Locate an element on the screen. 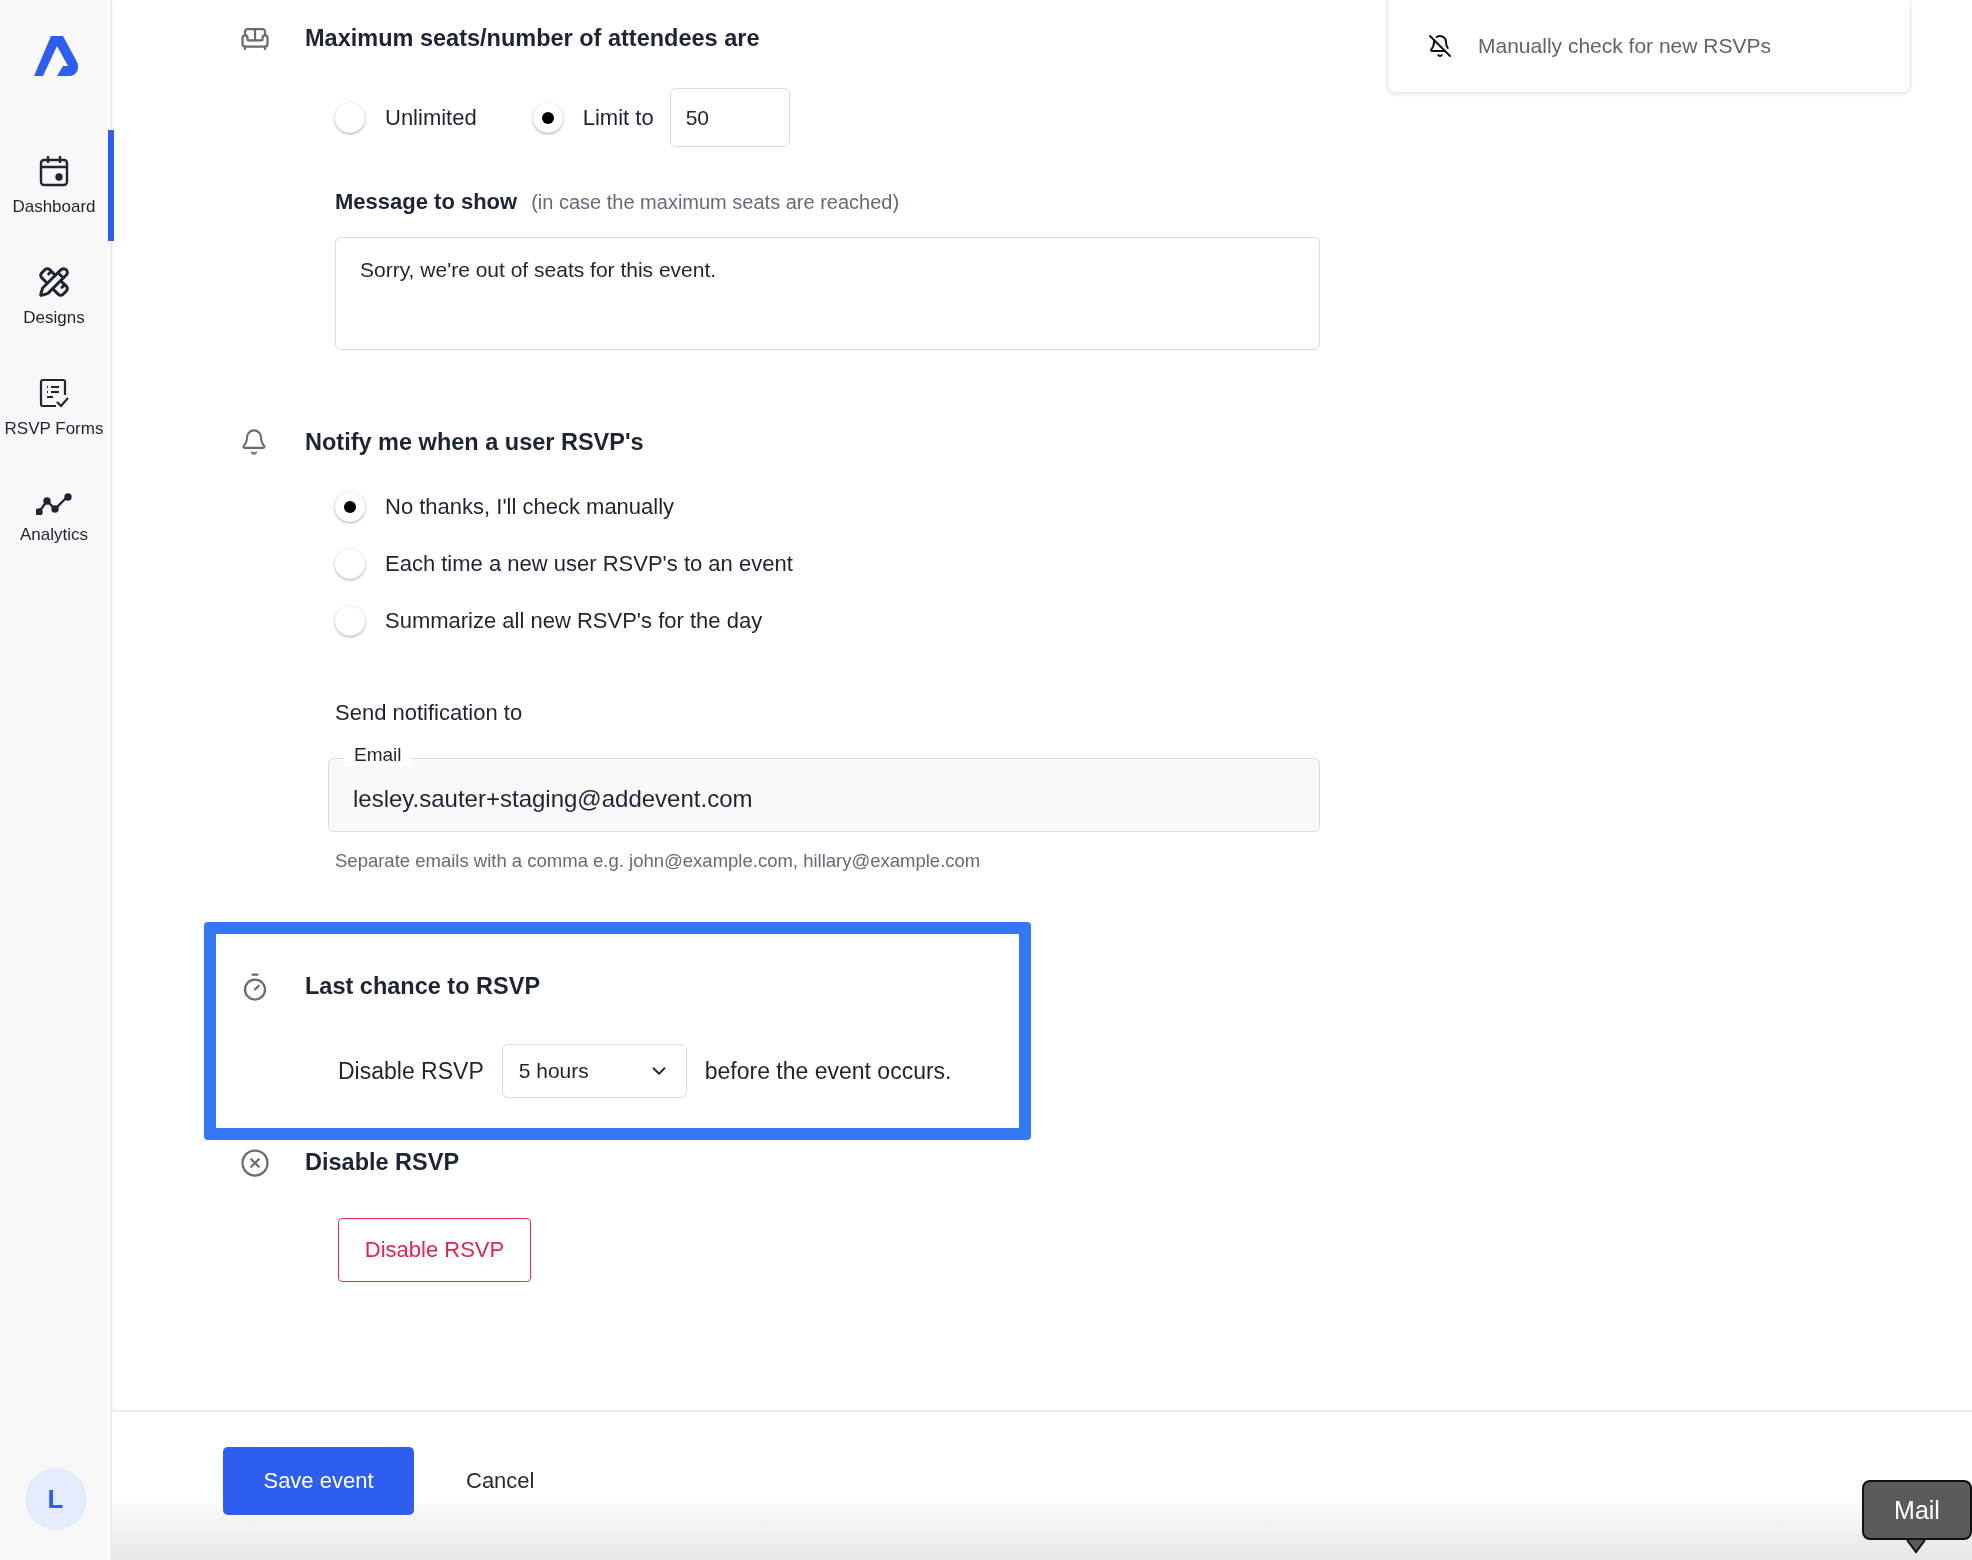 Image resolution: width=1972 pixels, height=1560 pixels. user-avatar: L is located at coordinates (55, 1499).